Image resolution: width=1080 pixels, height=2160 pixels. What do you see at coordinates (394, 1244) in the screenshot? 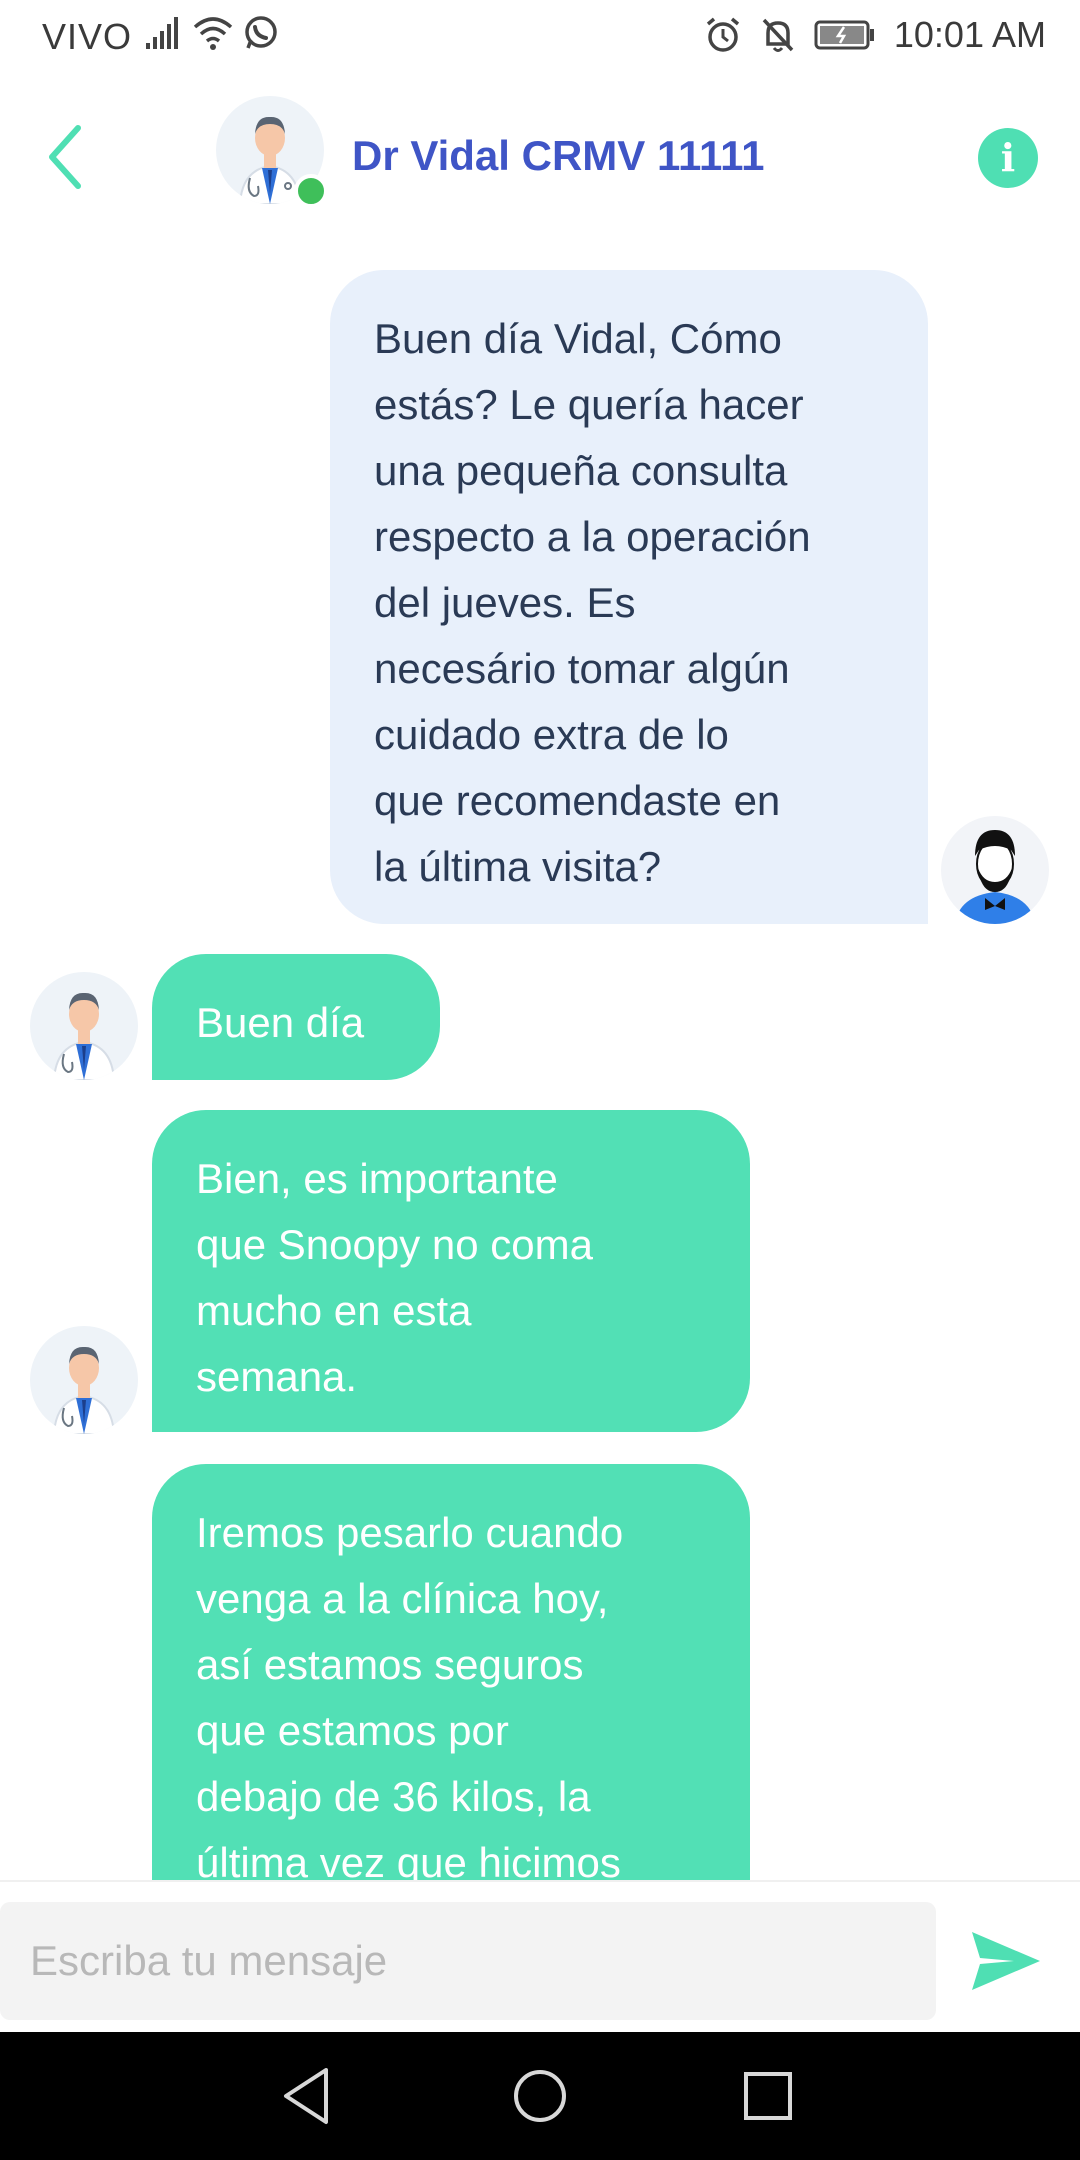
I see `message-line: que Snoopy no coma` at bounding box center [394, 1244].